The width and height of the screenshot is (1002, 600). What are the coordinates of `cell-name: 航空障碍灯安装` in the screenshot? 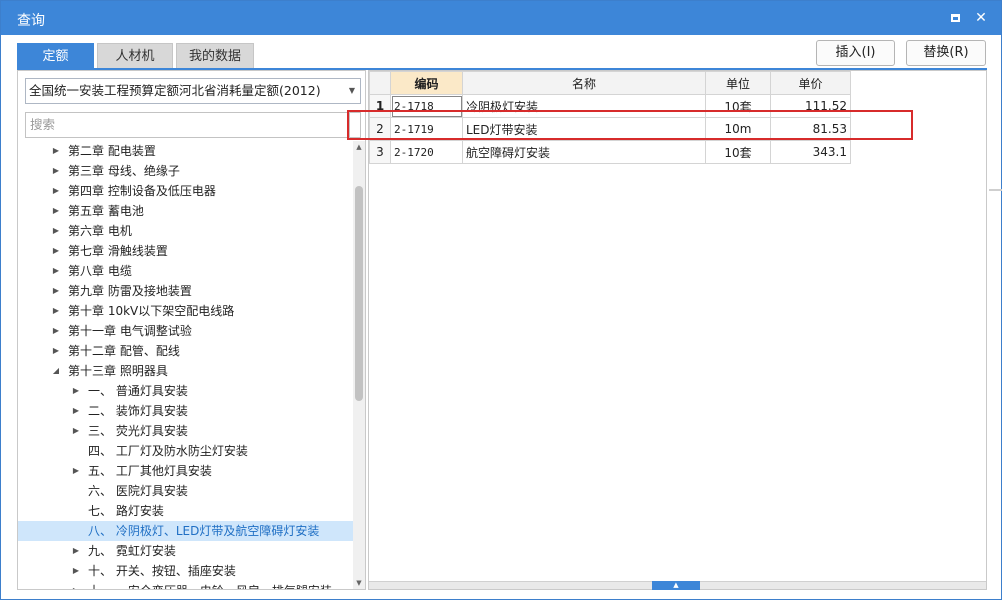 It's located at (584, 152).